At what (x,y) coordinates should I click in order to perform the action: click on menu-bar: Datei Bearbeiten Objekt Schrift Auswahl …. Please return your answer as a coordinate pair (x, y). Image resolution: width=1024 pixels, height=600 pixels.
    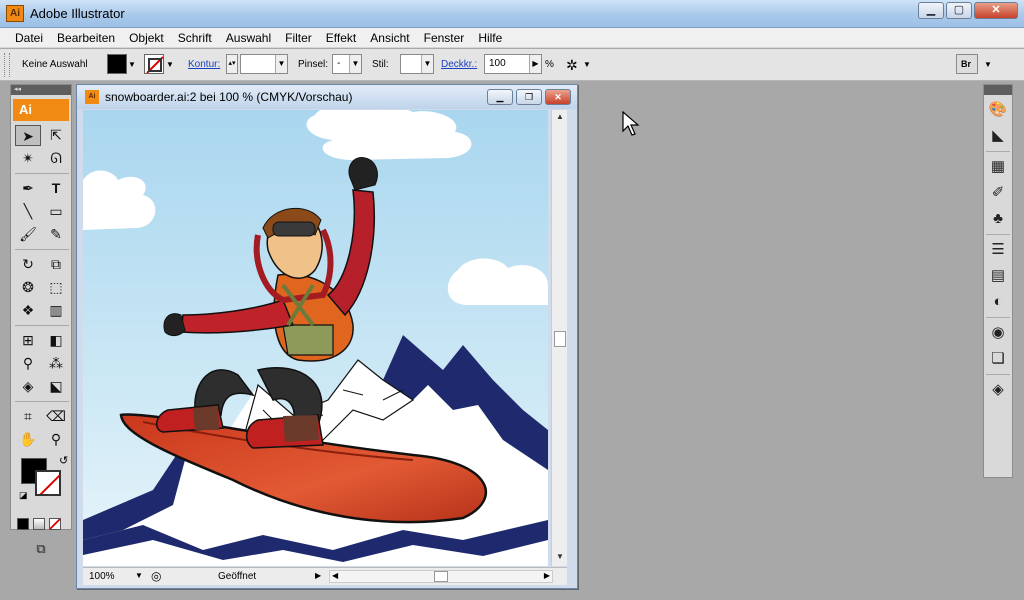
    Looking at the image, I should click on (512, 38).